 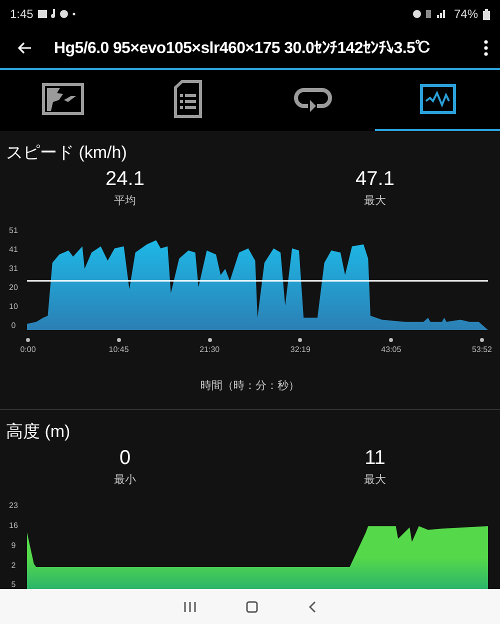 I want to click on recent-apps-icon, so click(x=190, y=606).